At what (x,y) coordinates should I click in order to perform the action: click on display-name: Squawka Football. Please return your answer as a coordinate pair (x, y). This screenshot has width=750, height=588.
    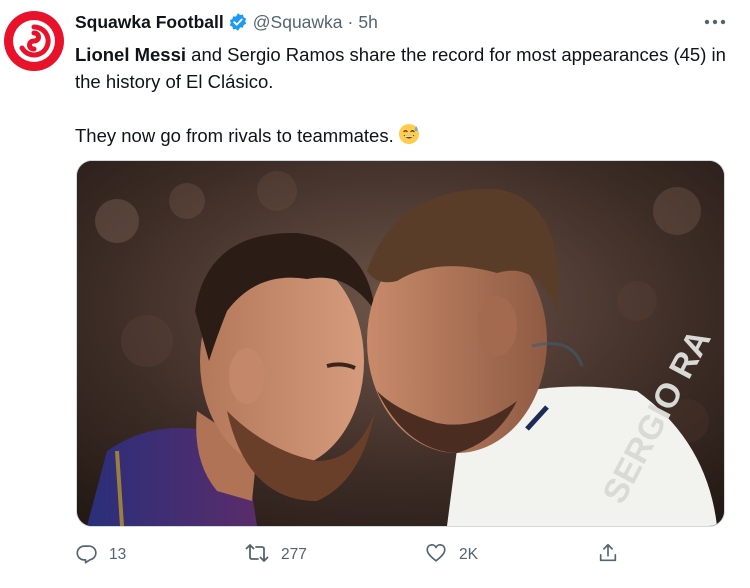
    Looking at the image, I should click on (149, 22).